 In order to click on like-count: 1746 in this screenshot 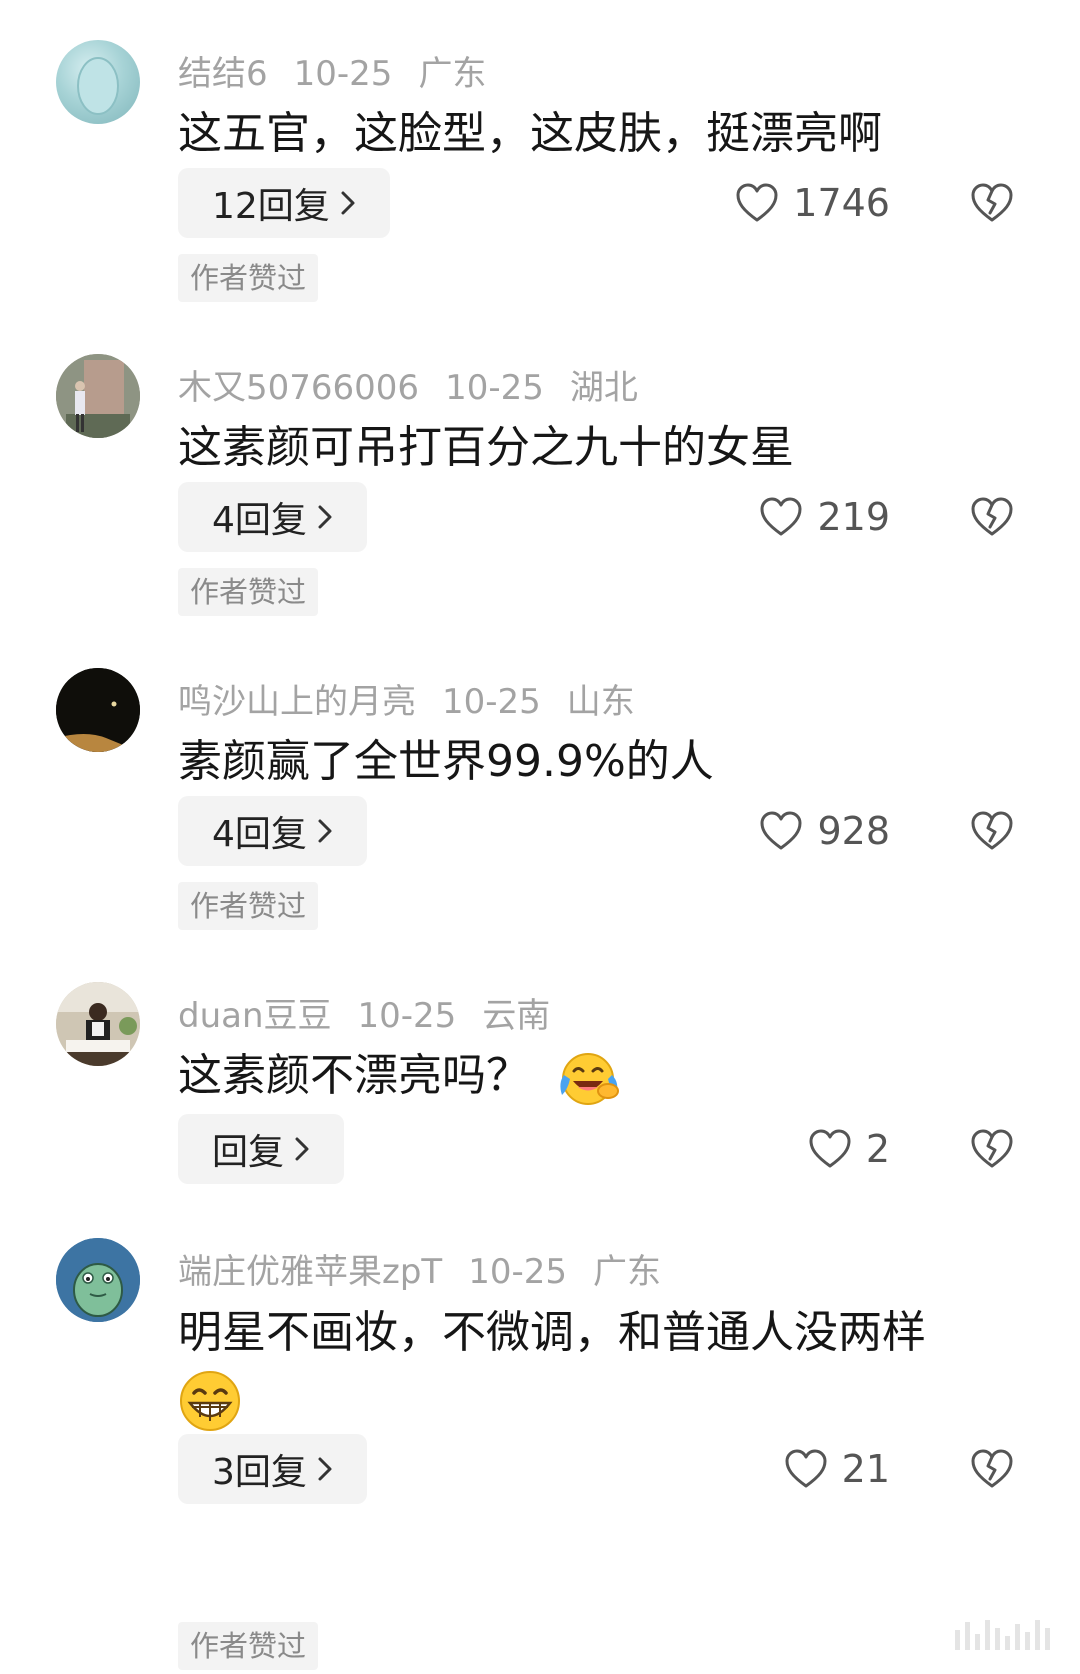, I will do `click(841, 203)`.